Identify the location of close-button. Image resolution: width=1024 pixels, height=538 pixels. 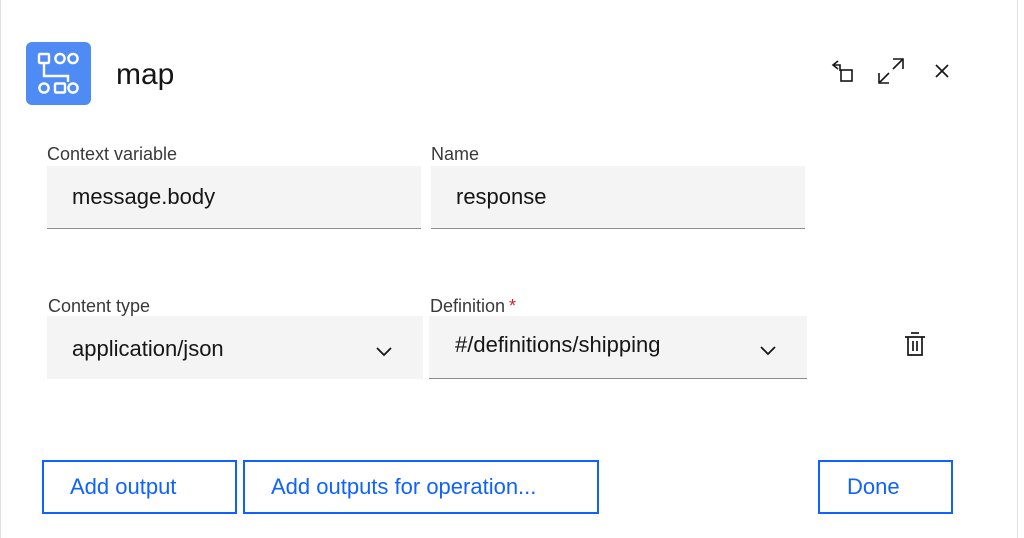
(942, 71).